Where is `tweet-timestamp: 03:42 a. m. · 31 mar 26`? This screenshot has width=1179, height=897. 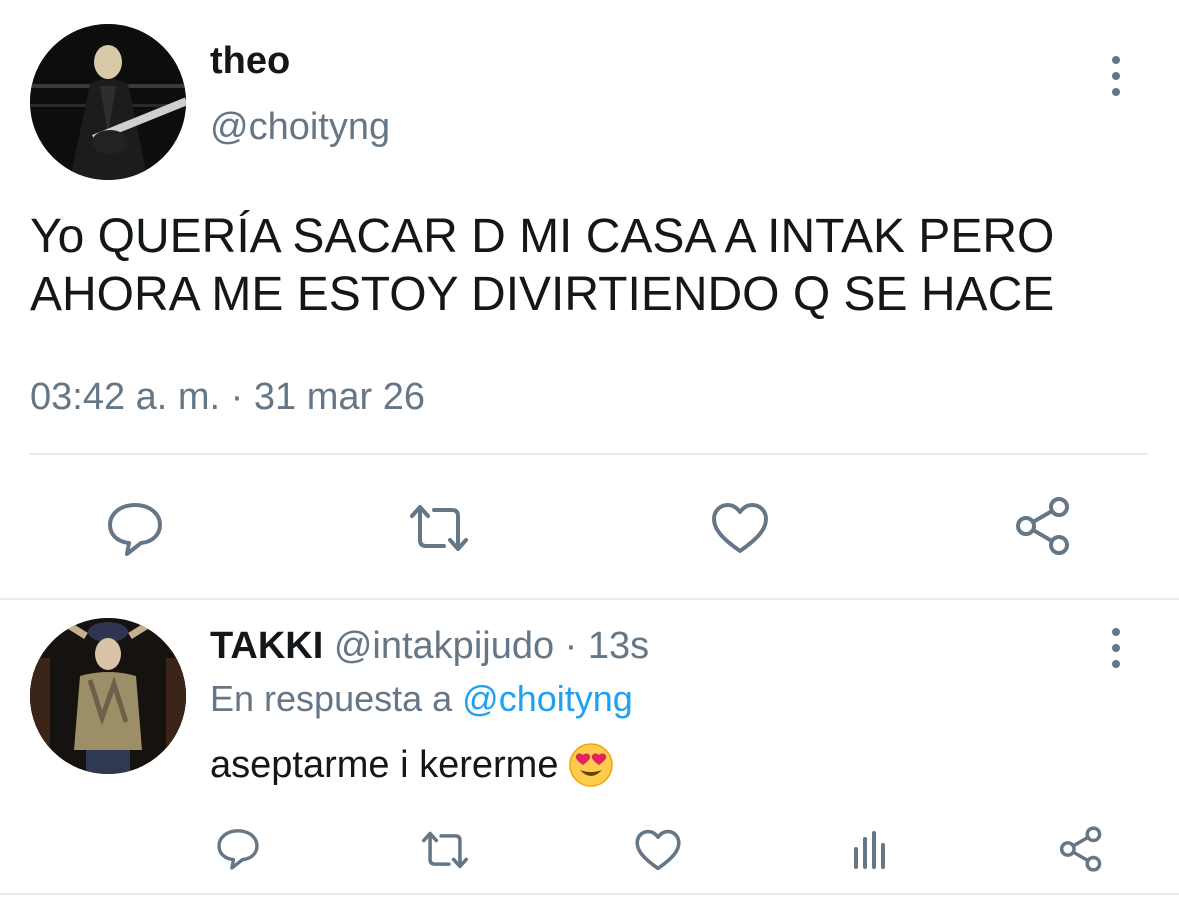
tweet-timestamp: 03:42 a. m. · 31 mar 26 is located at coordinates (227, 397).